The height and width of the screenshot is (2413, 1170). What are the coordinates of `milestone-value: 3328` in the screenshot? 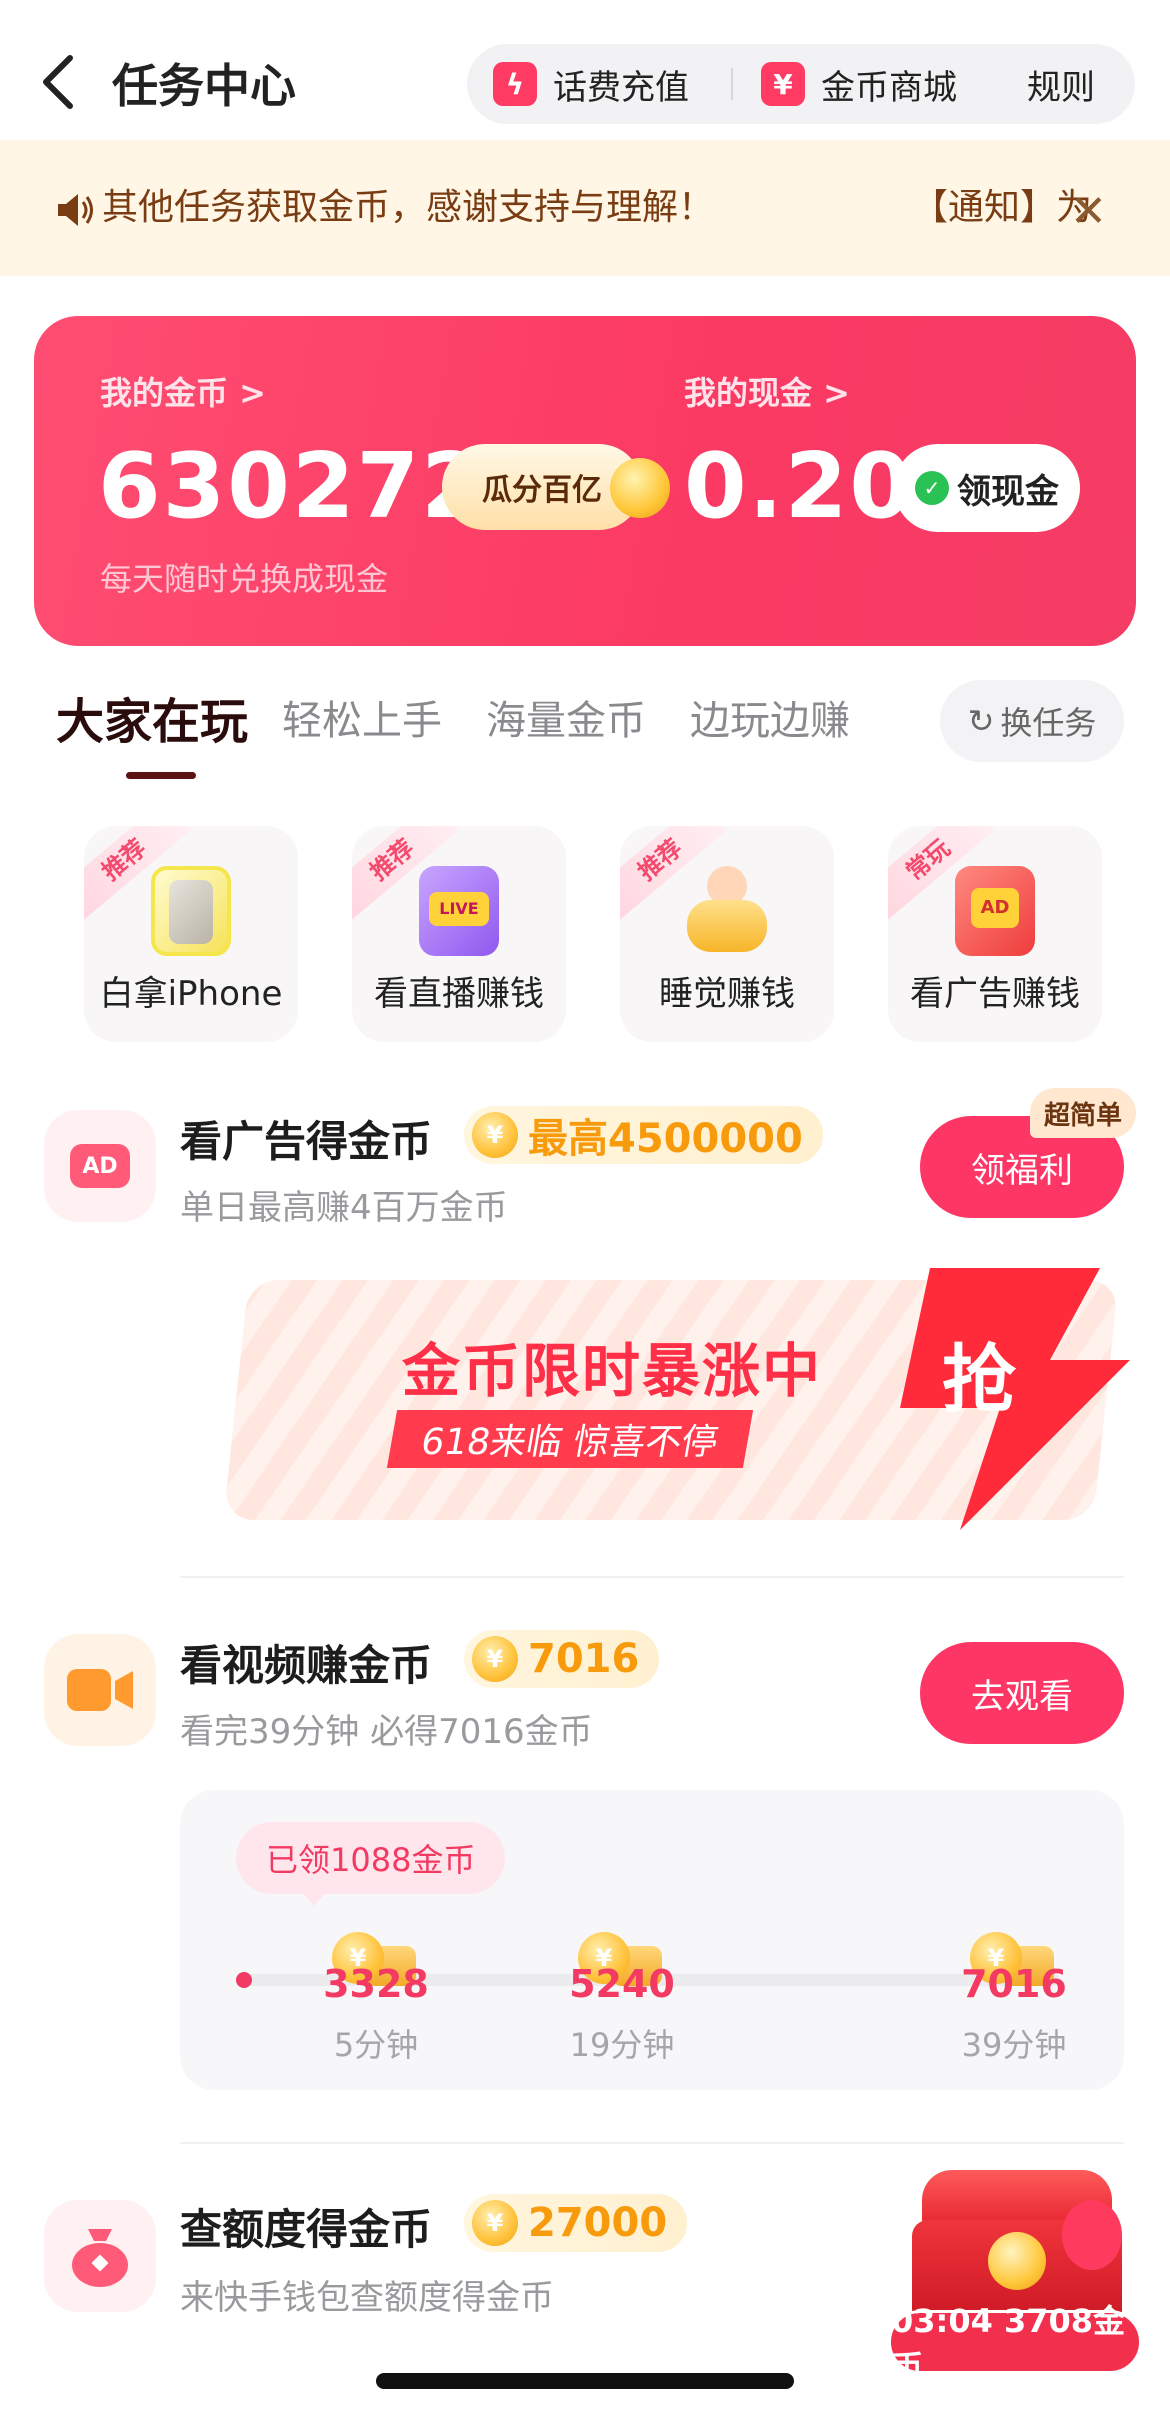 It's located at (376, 1984).